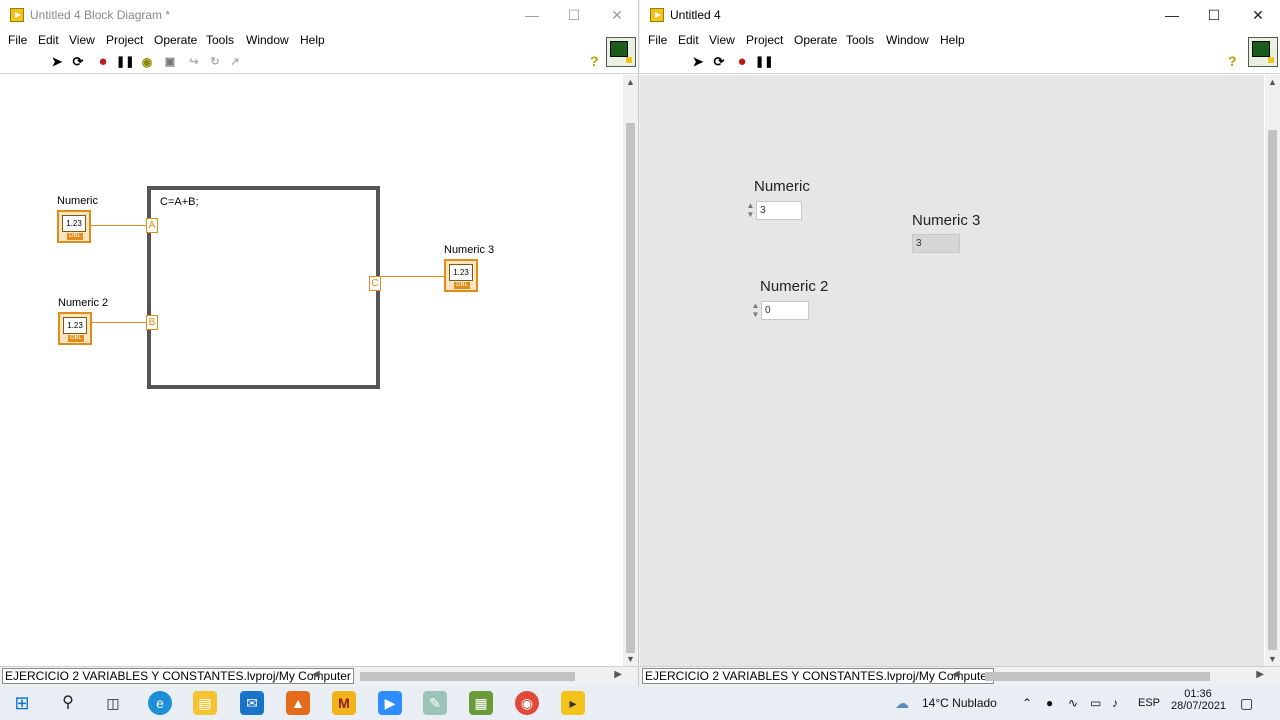  What do you see at coordinates (194, 62) in the screenshot?
I see `step-into-icon: ↪` at bounding box center [194, 62].